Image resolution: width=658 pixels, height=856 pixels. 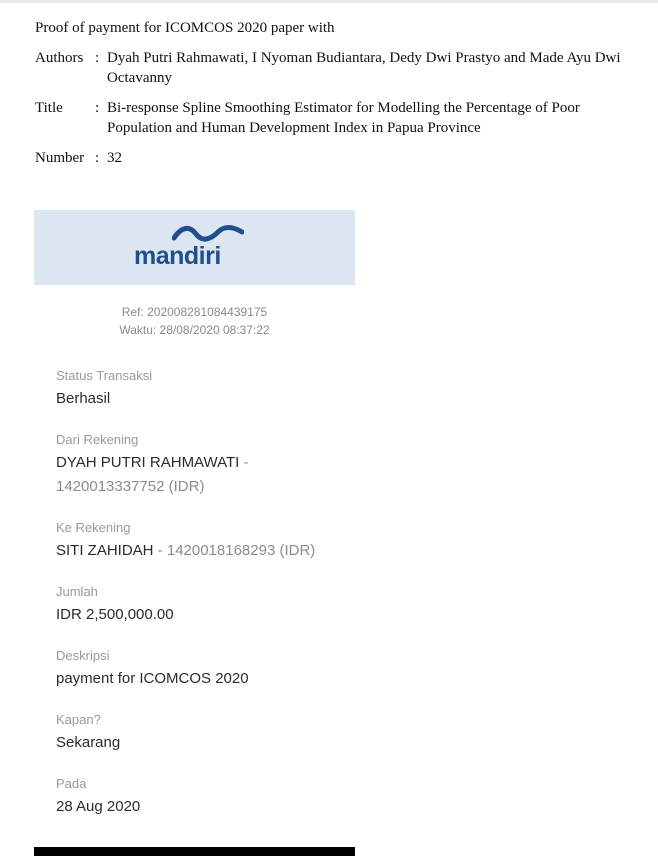 What do you see at coordinates (88, 733) in the screenshot?
I see `when-field: Kapan? Sekarang` at bounding box center [88, 733].